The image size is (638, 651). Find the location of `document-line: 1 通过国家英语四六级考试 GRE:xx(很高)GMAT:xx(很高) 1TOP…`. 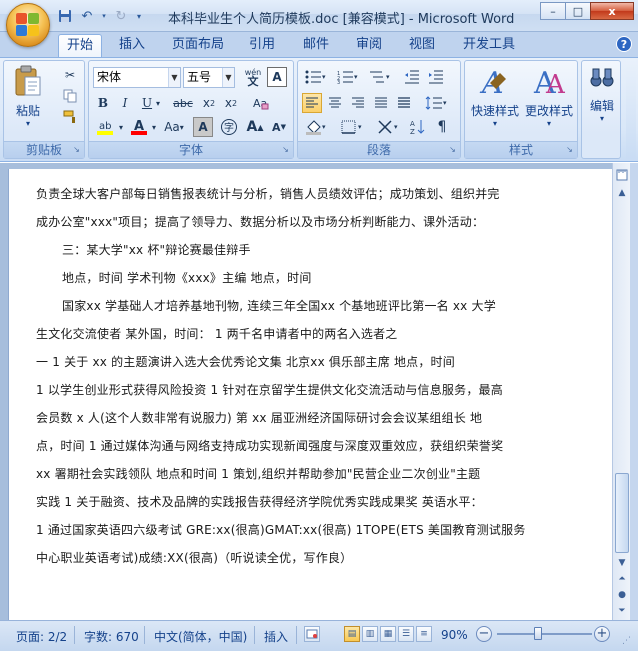

document-line: 1 通过国家英语四六级考试 GRE:xx(很高)GMAT:xx(很高) 1TOP… is located at coordinates (281, 530).